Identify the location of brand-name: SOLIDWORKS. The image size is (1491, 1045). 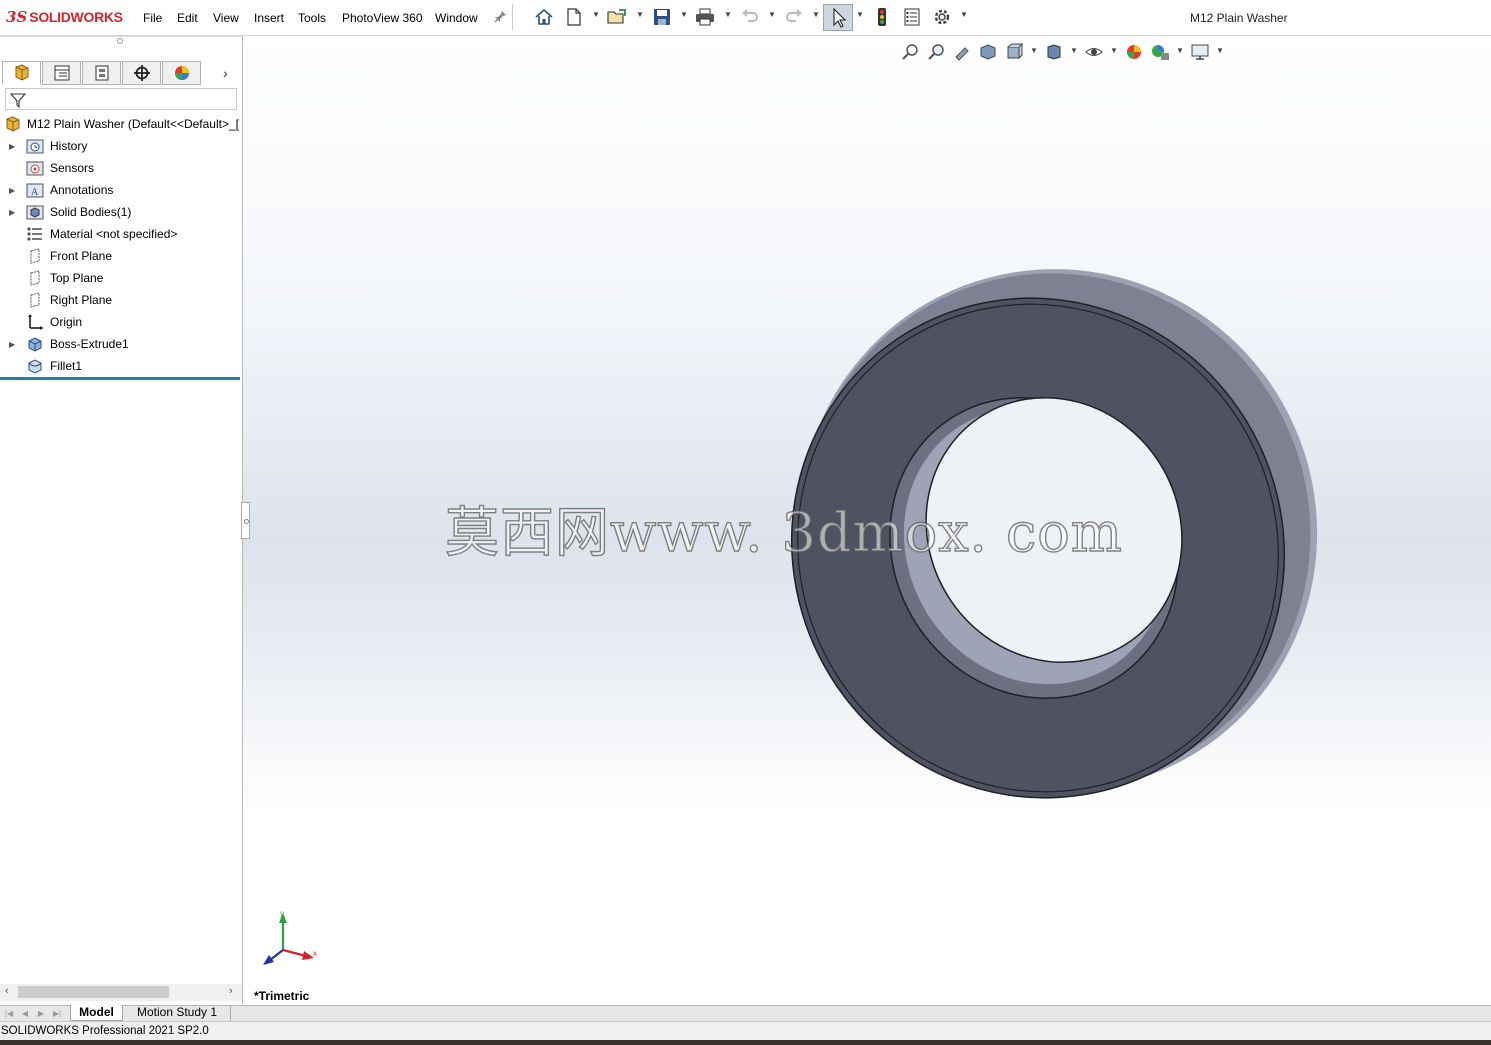
(76, 17).